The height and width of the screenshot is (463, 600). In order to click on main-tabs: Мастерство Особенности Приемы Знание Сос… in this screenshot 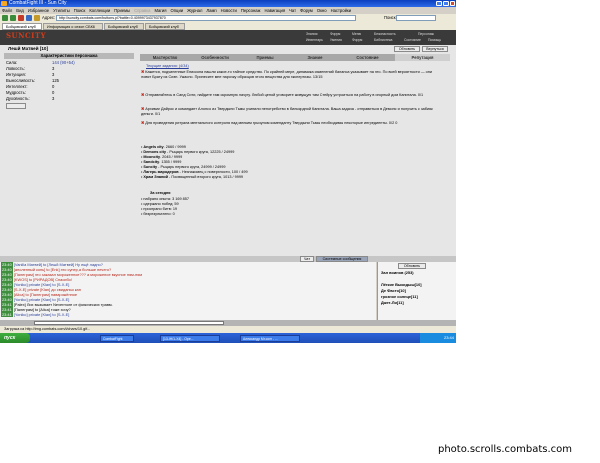, I will do `click(295, 57)`.